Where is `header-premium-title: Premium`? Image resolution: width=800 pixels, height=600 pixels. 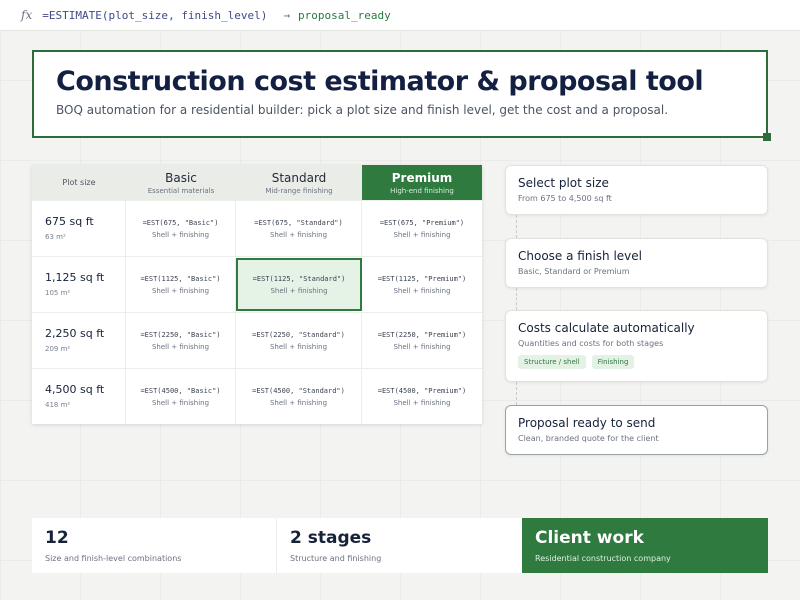
header-premium-title: Premium is located at coordinates (422, 177).